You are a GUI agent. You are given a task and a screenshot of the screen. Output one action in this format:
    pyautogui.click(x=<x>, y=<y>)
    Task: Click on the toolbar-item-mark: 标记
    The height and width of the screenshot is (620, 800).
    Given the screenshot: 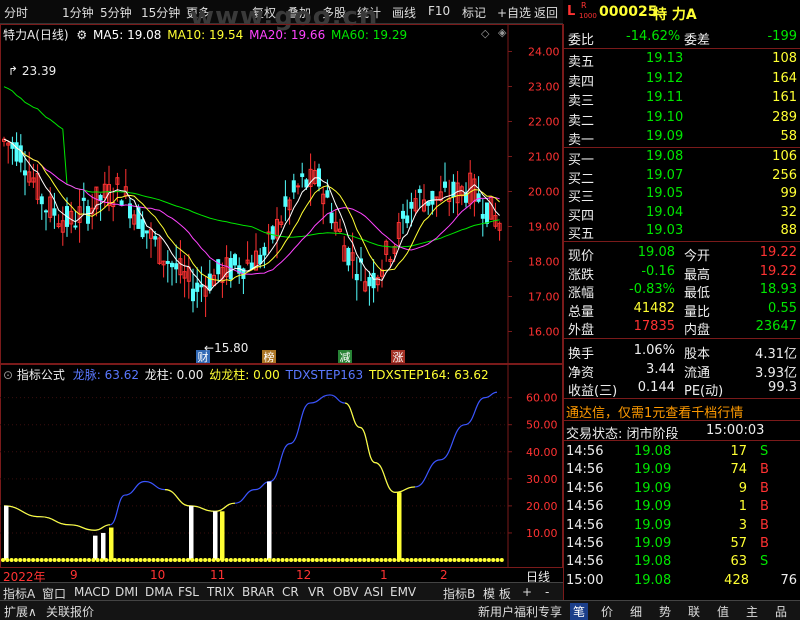 What is the action you would take?
    pyautogui.click(x=474, y=12)
    